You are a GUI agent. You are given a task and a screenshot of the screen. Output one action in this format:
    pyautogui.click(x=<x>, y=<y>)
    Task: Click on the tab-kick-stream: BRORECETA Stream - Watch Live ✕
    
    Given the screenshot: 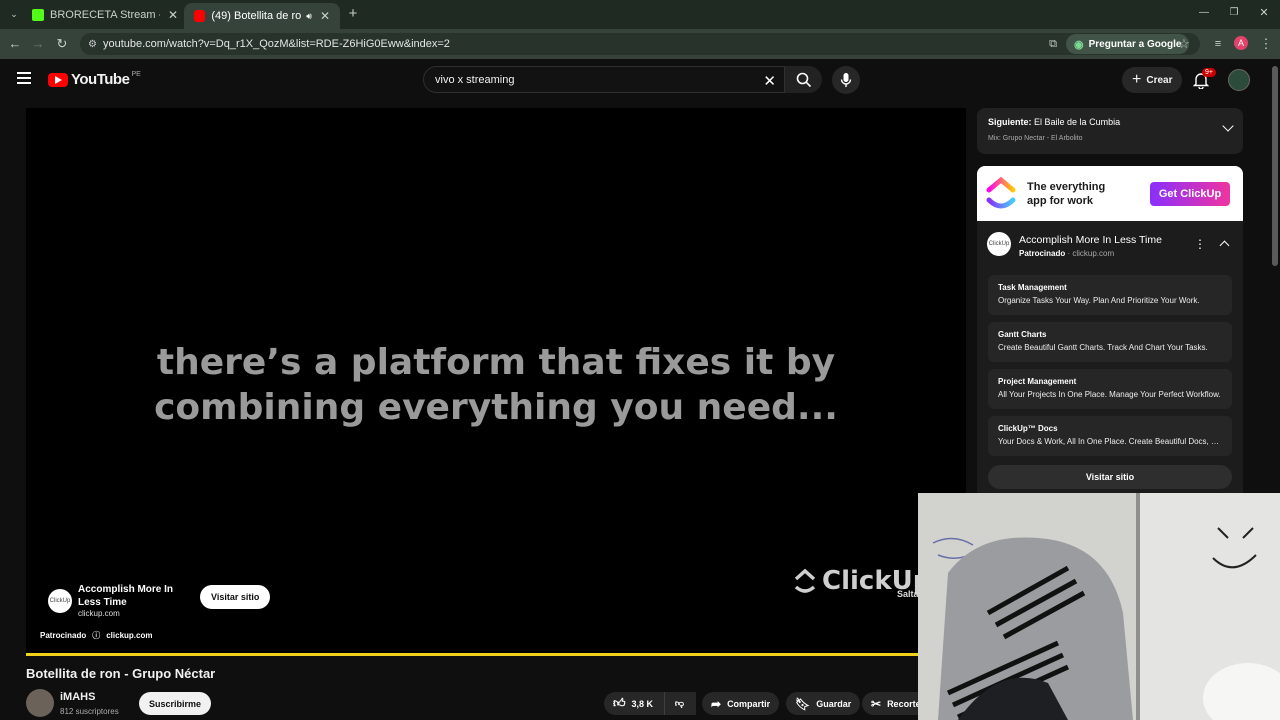 What is the action you would take?
    pyautogui.click(x=107, y=15)
    